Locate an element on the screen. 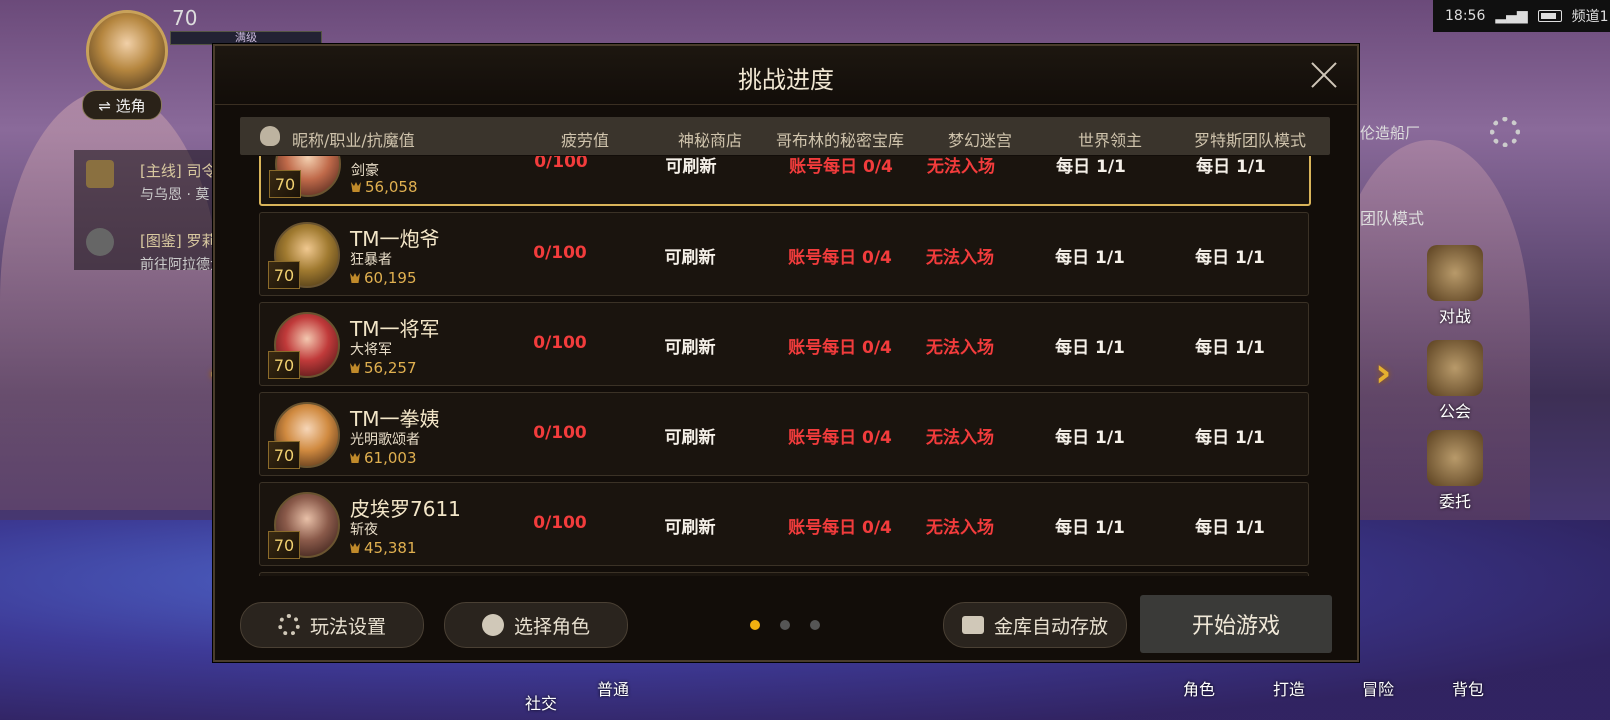  guild-button: 公会 is located at coordinates (1455, 381).